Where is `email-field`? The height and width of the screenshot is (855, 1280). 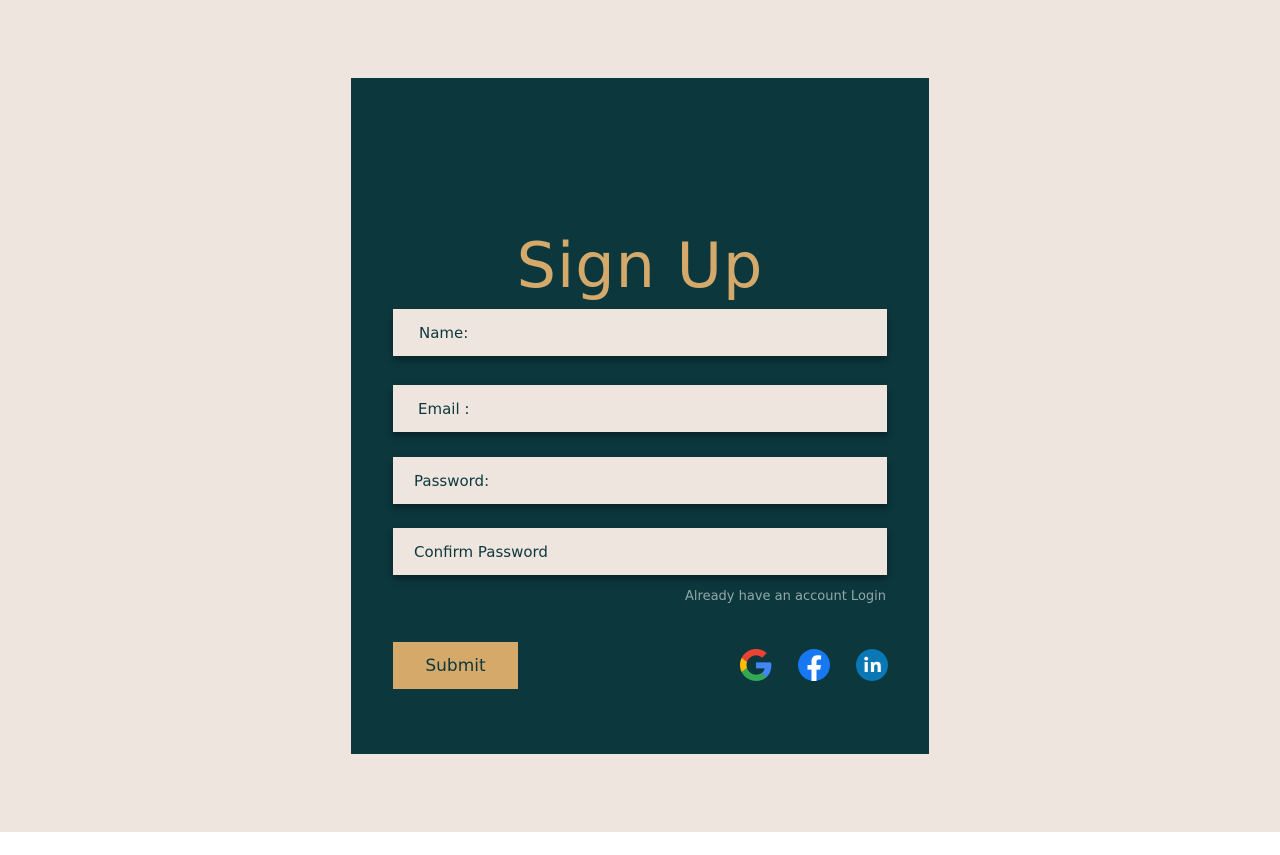 email-field is located at coordinates (640, 408).